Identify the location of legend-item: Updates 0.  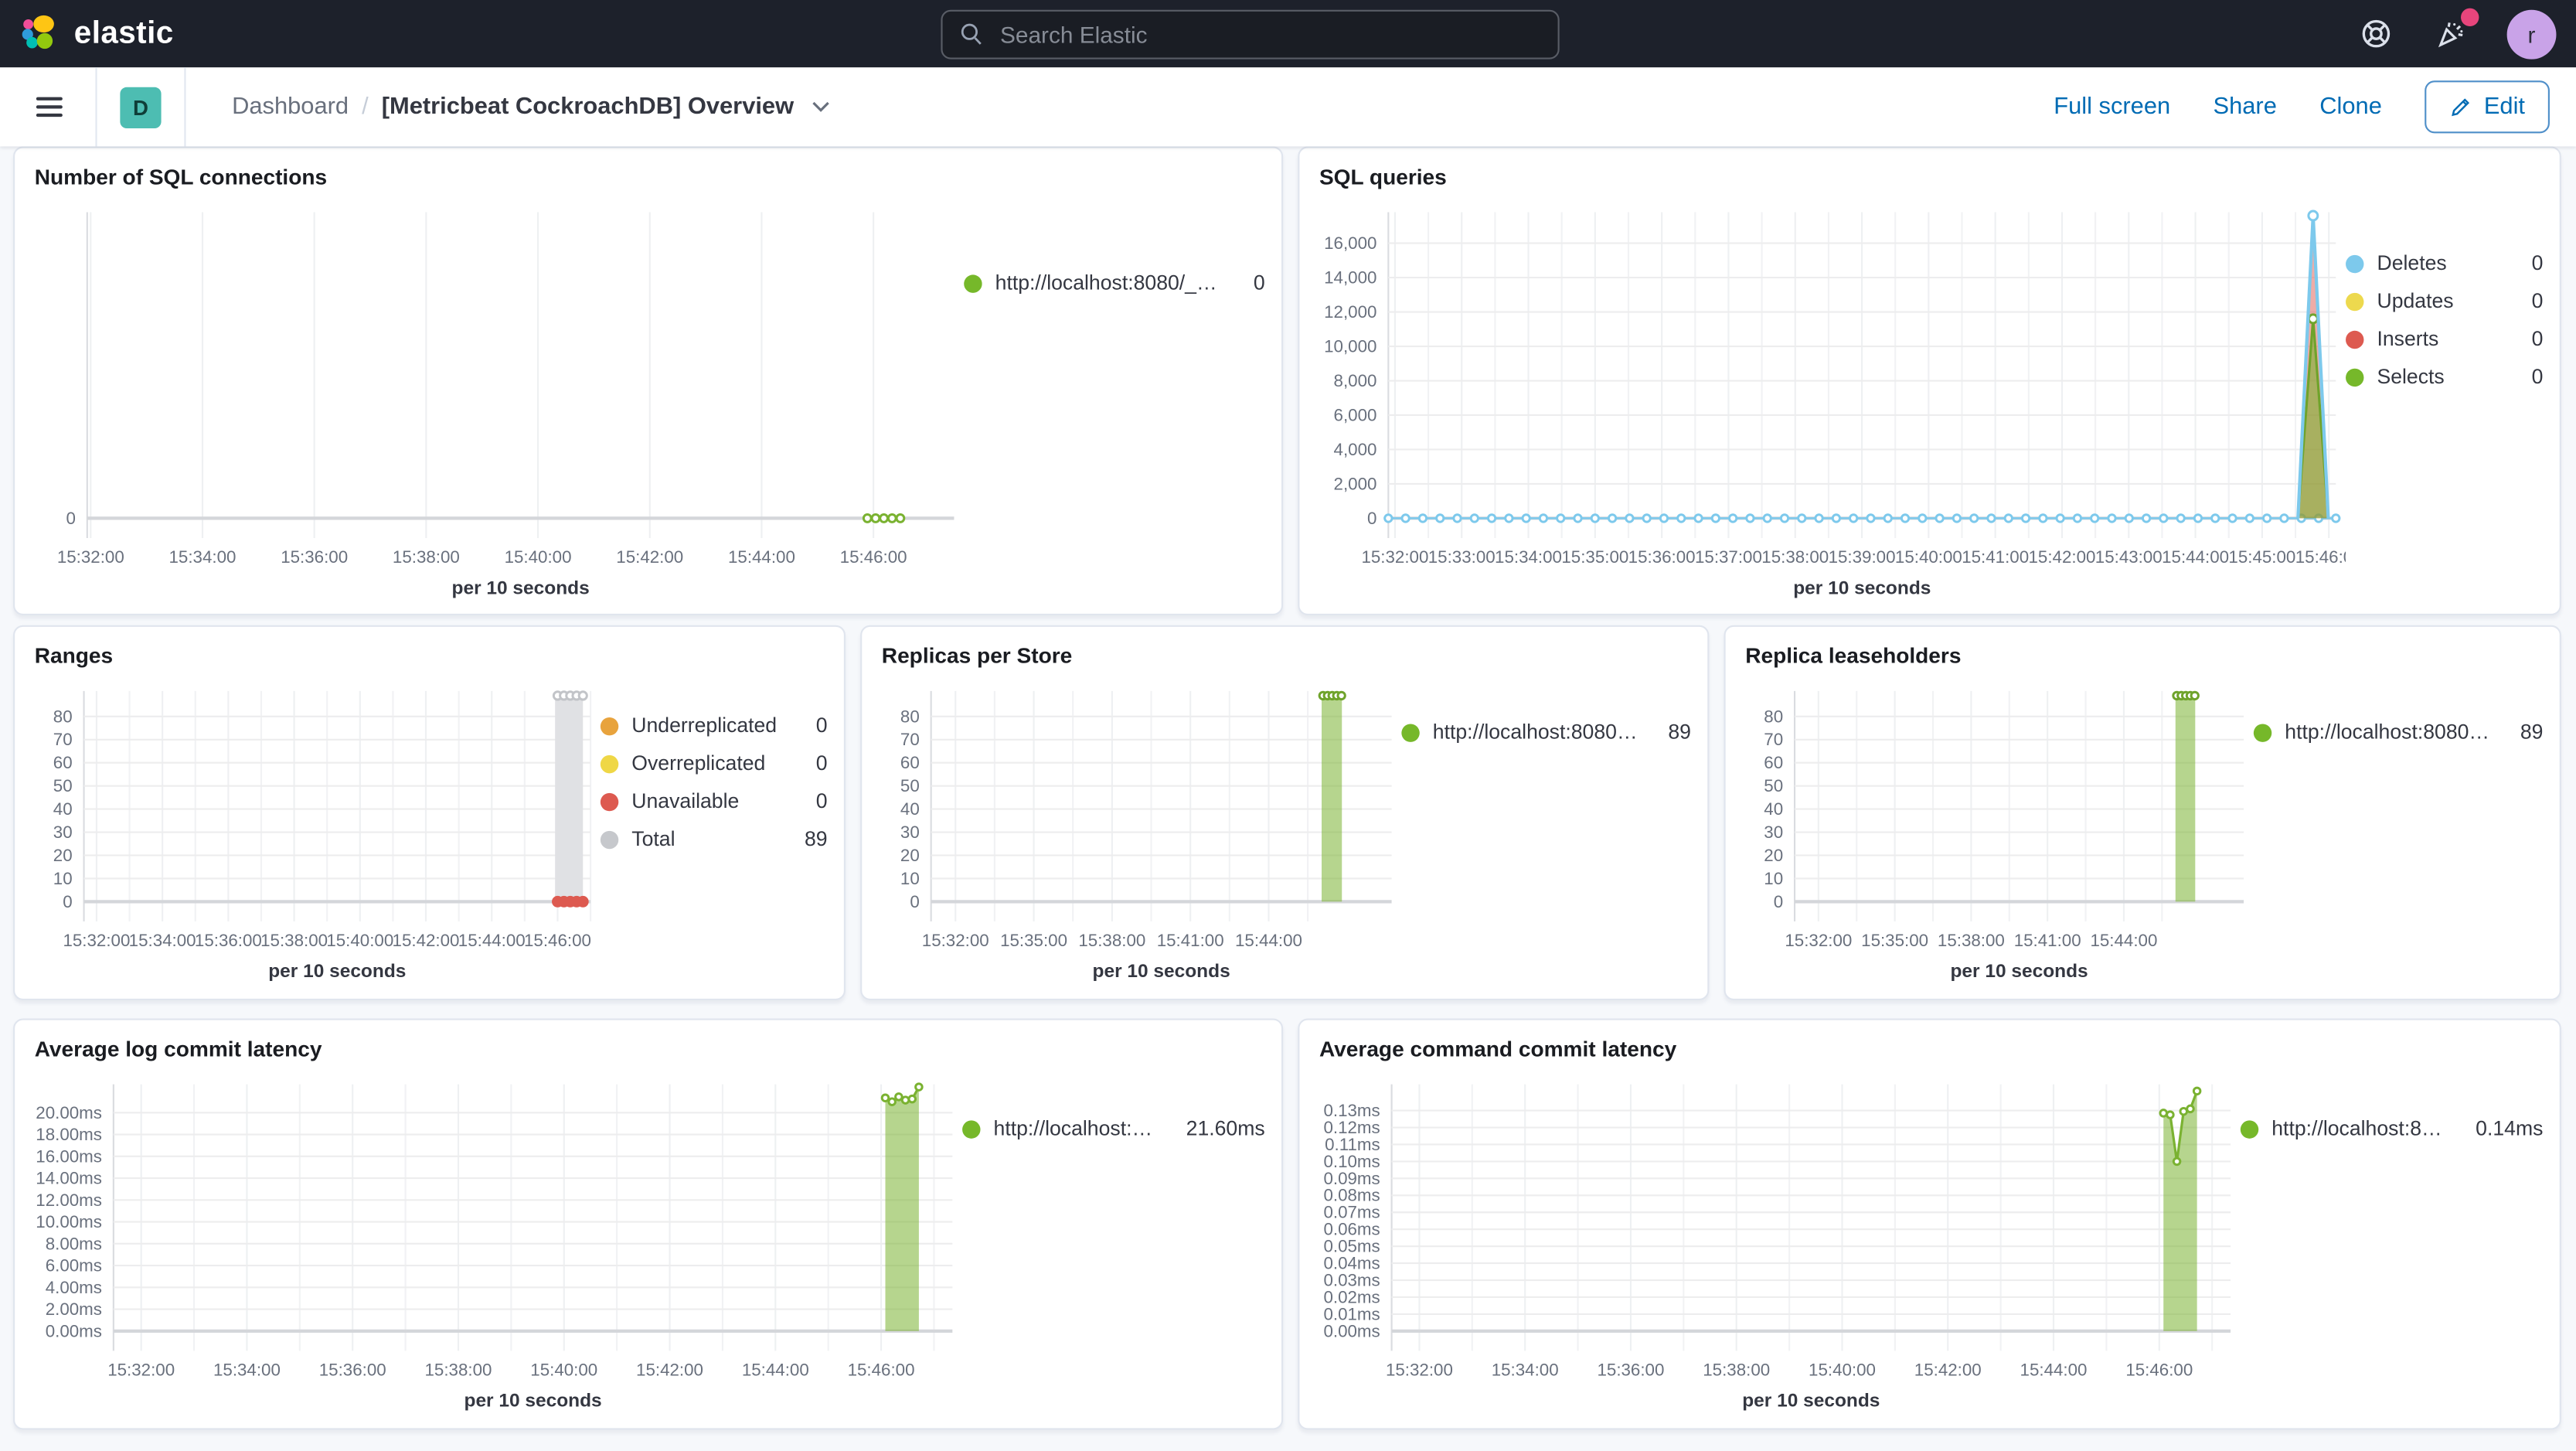
(2444, 301).